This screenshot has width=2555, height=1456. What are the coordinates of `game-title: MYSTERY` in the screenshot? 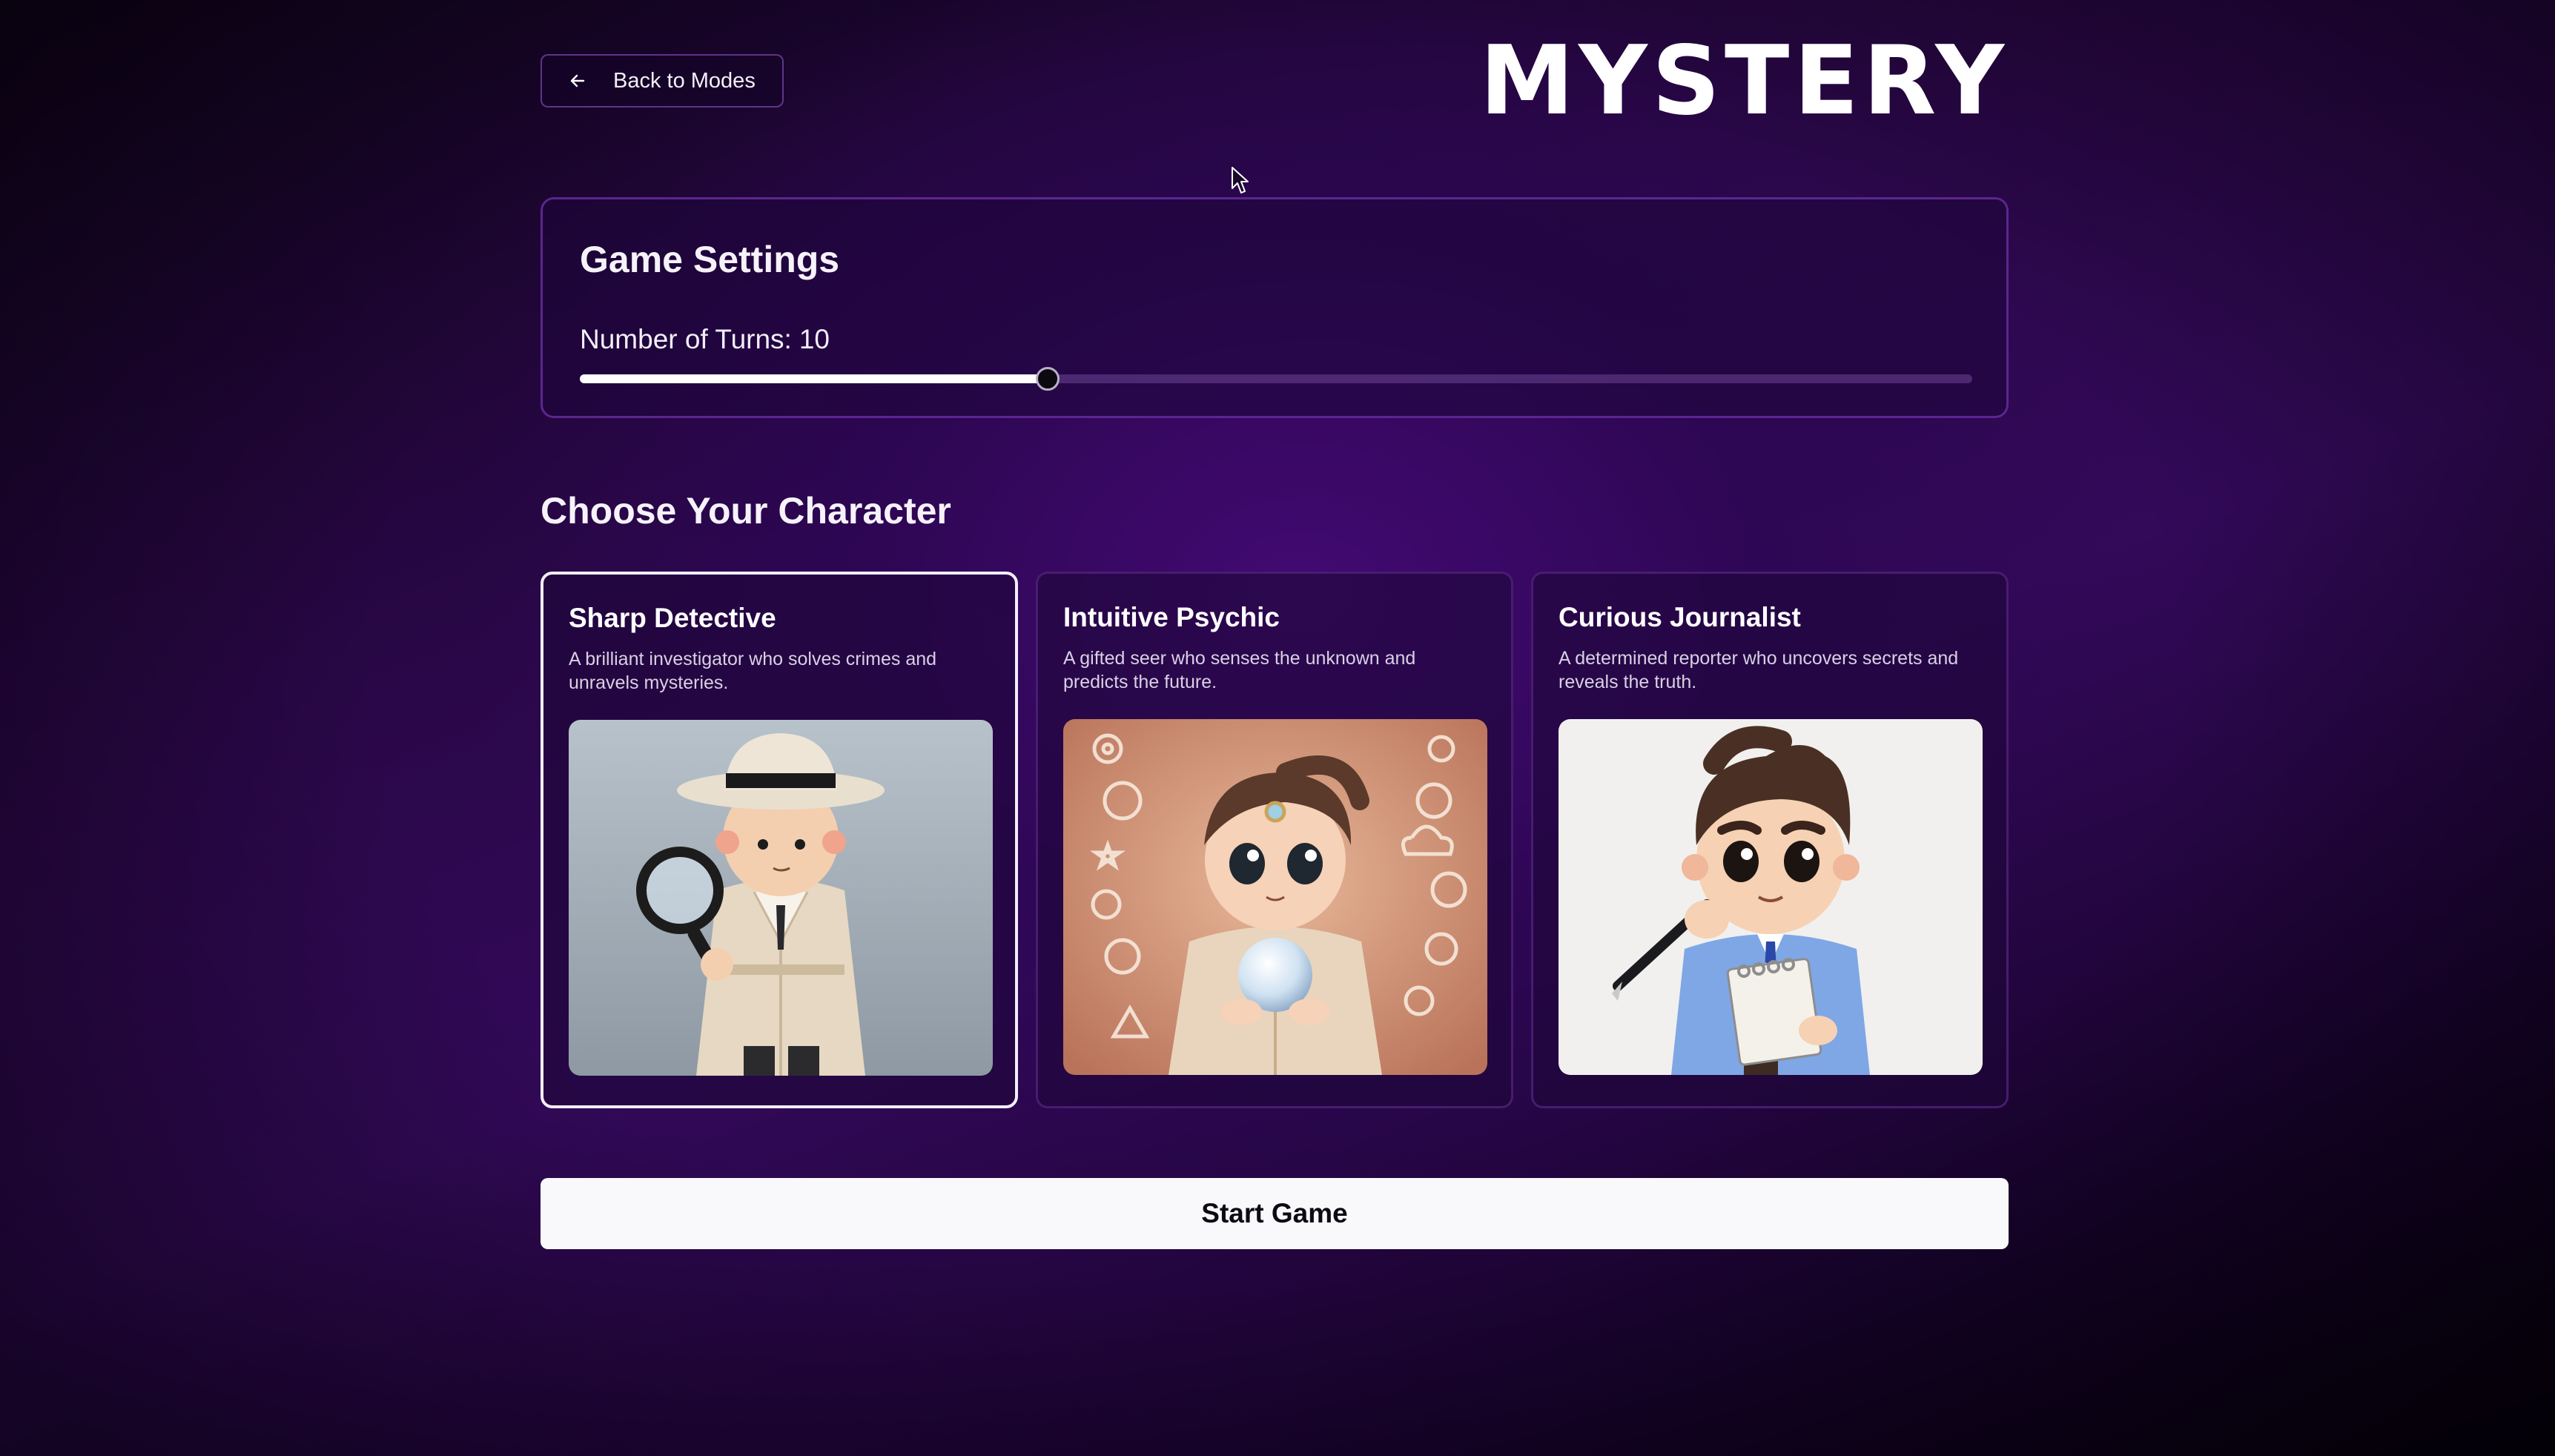 It's located at (1744, 81).